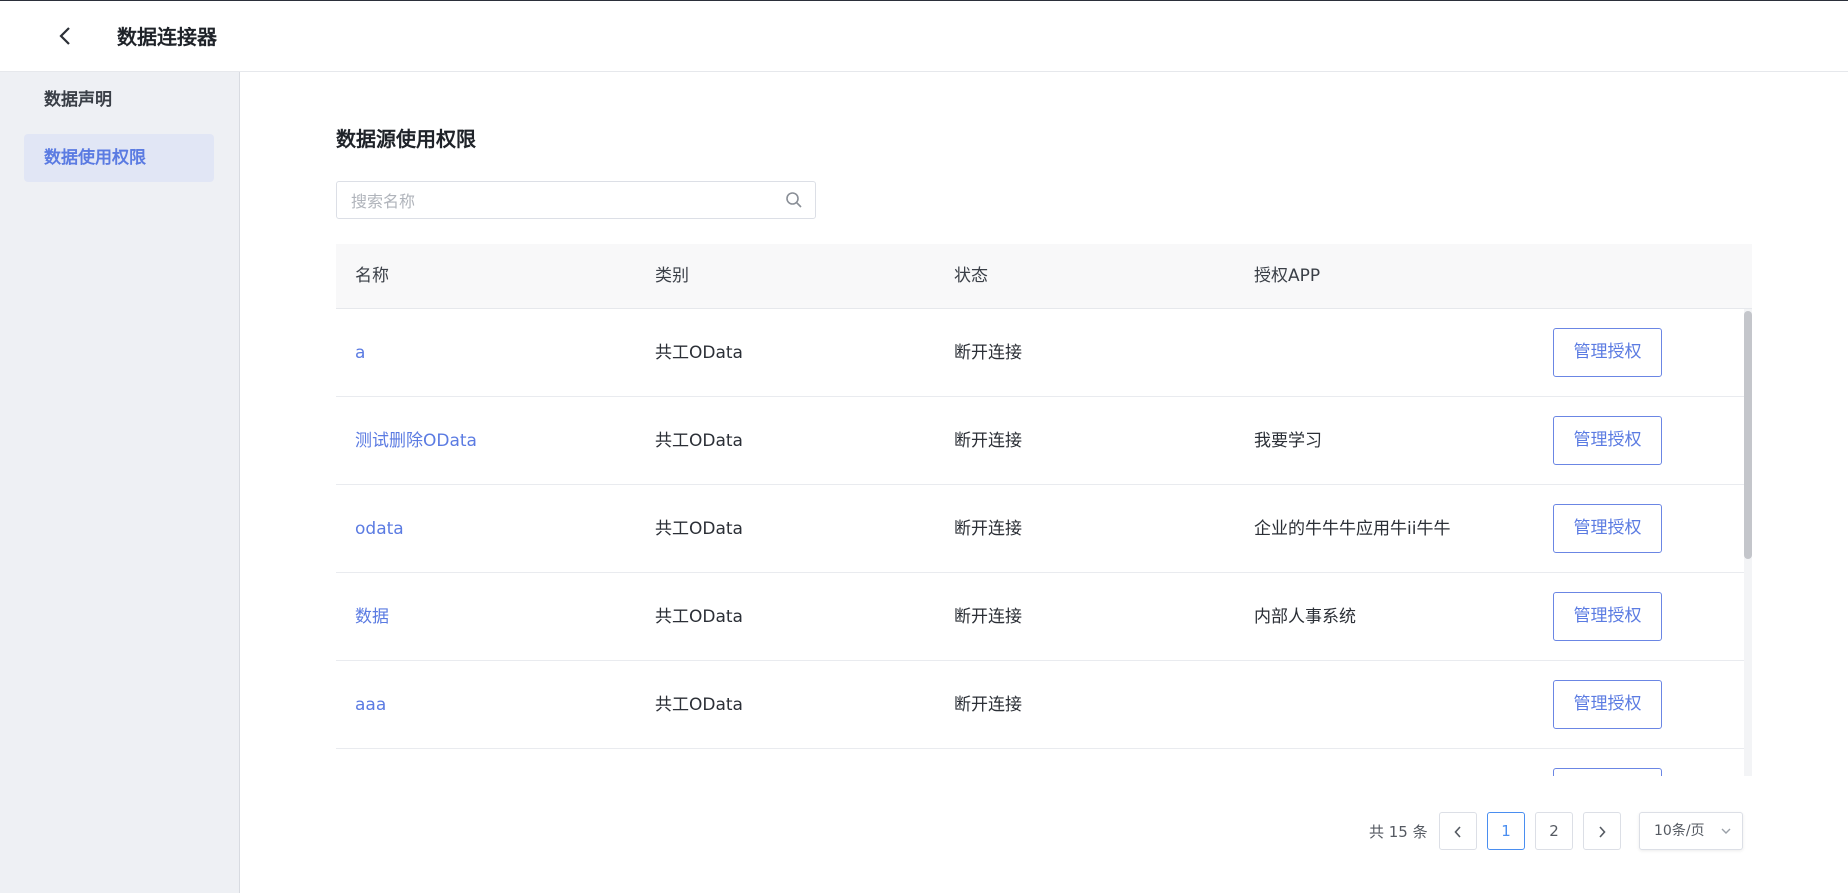 The height and width of the screenshot is (893, 1848). Describe the element at coordinates (924, 36) in the screenshot. I see `top-bar: 数据连接器` at that location.